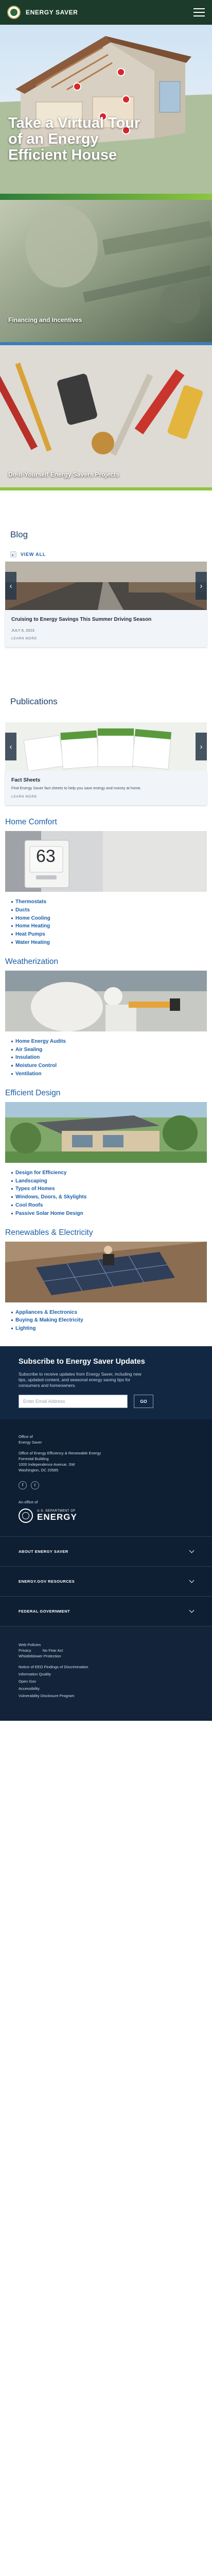  Describe the element at coordinates (111, 1205) in the screenshot. I see `topic-link-cool-roofs: Cool Roofs` at that location.